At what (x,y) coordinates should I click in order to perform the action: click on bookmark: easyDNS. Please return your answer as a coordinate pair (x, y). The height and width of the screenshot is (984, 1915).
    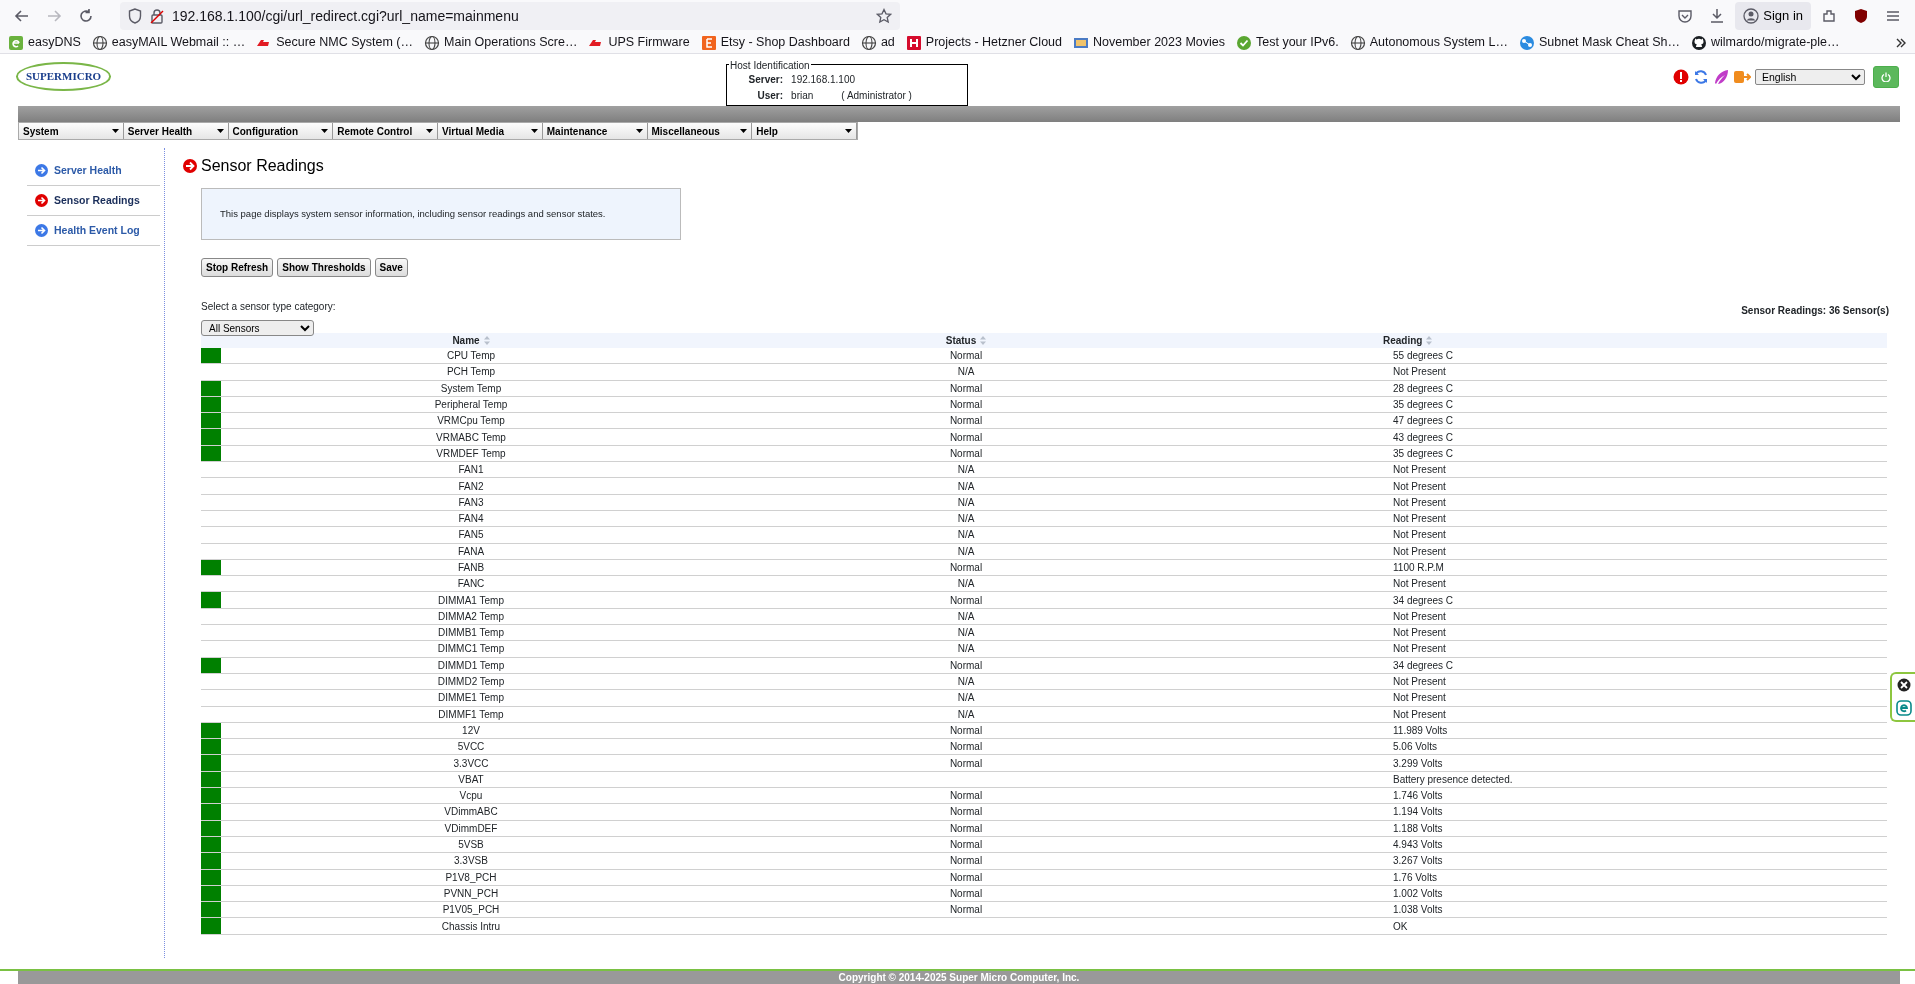
    Looking at the image, I should click on (44, 42).